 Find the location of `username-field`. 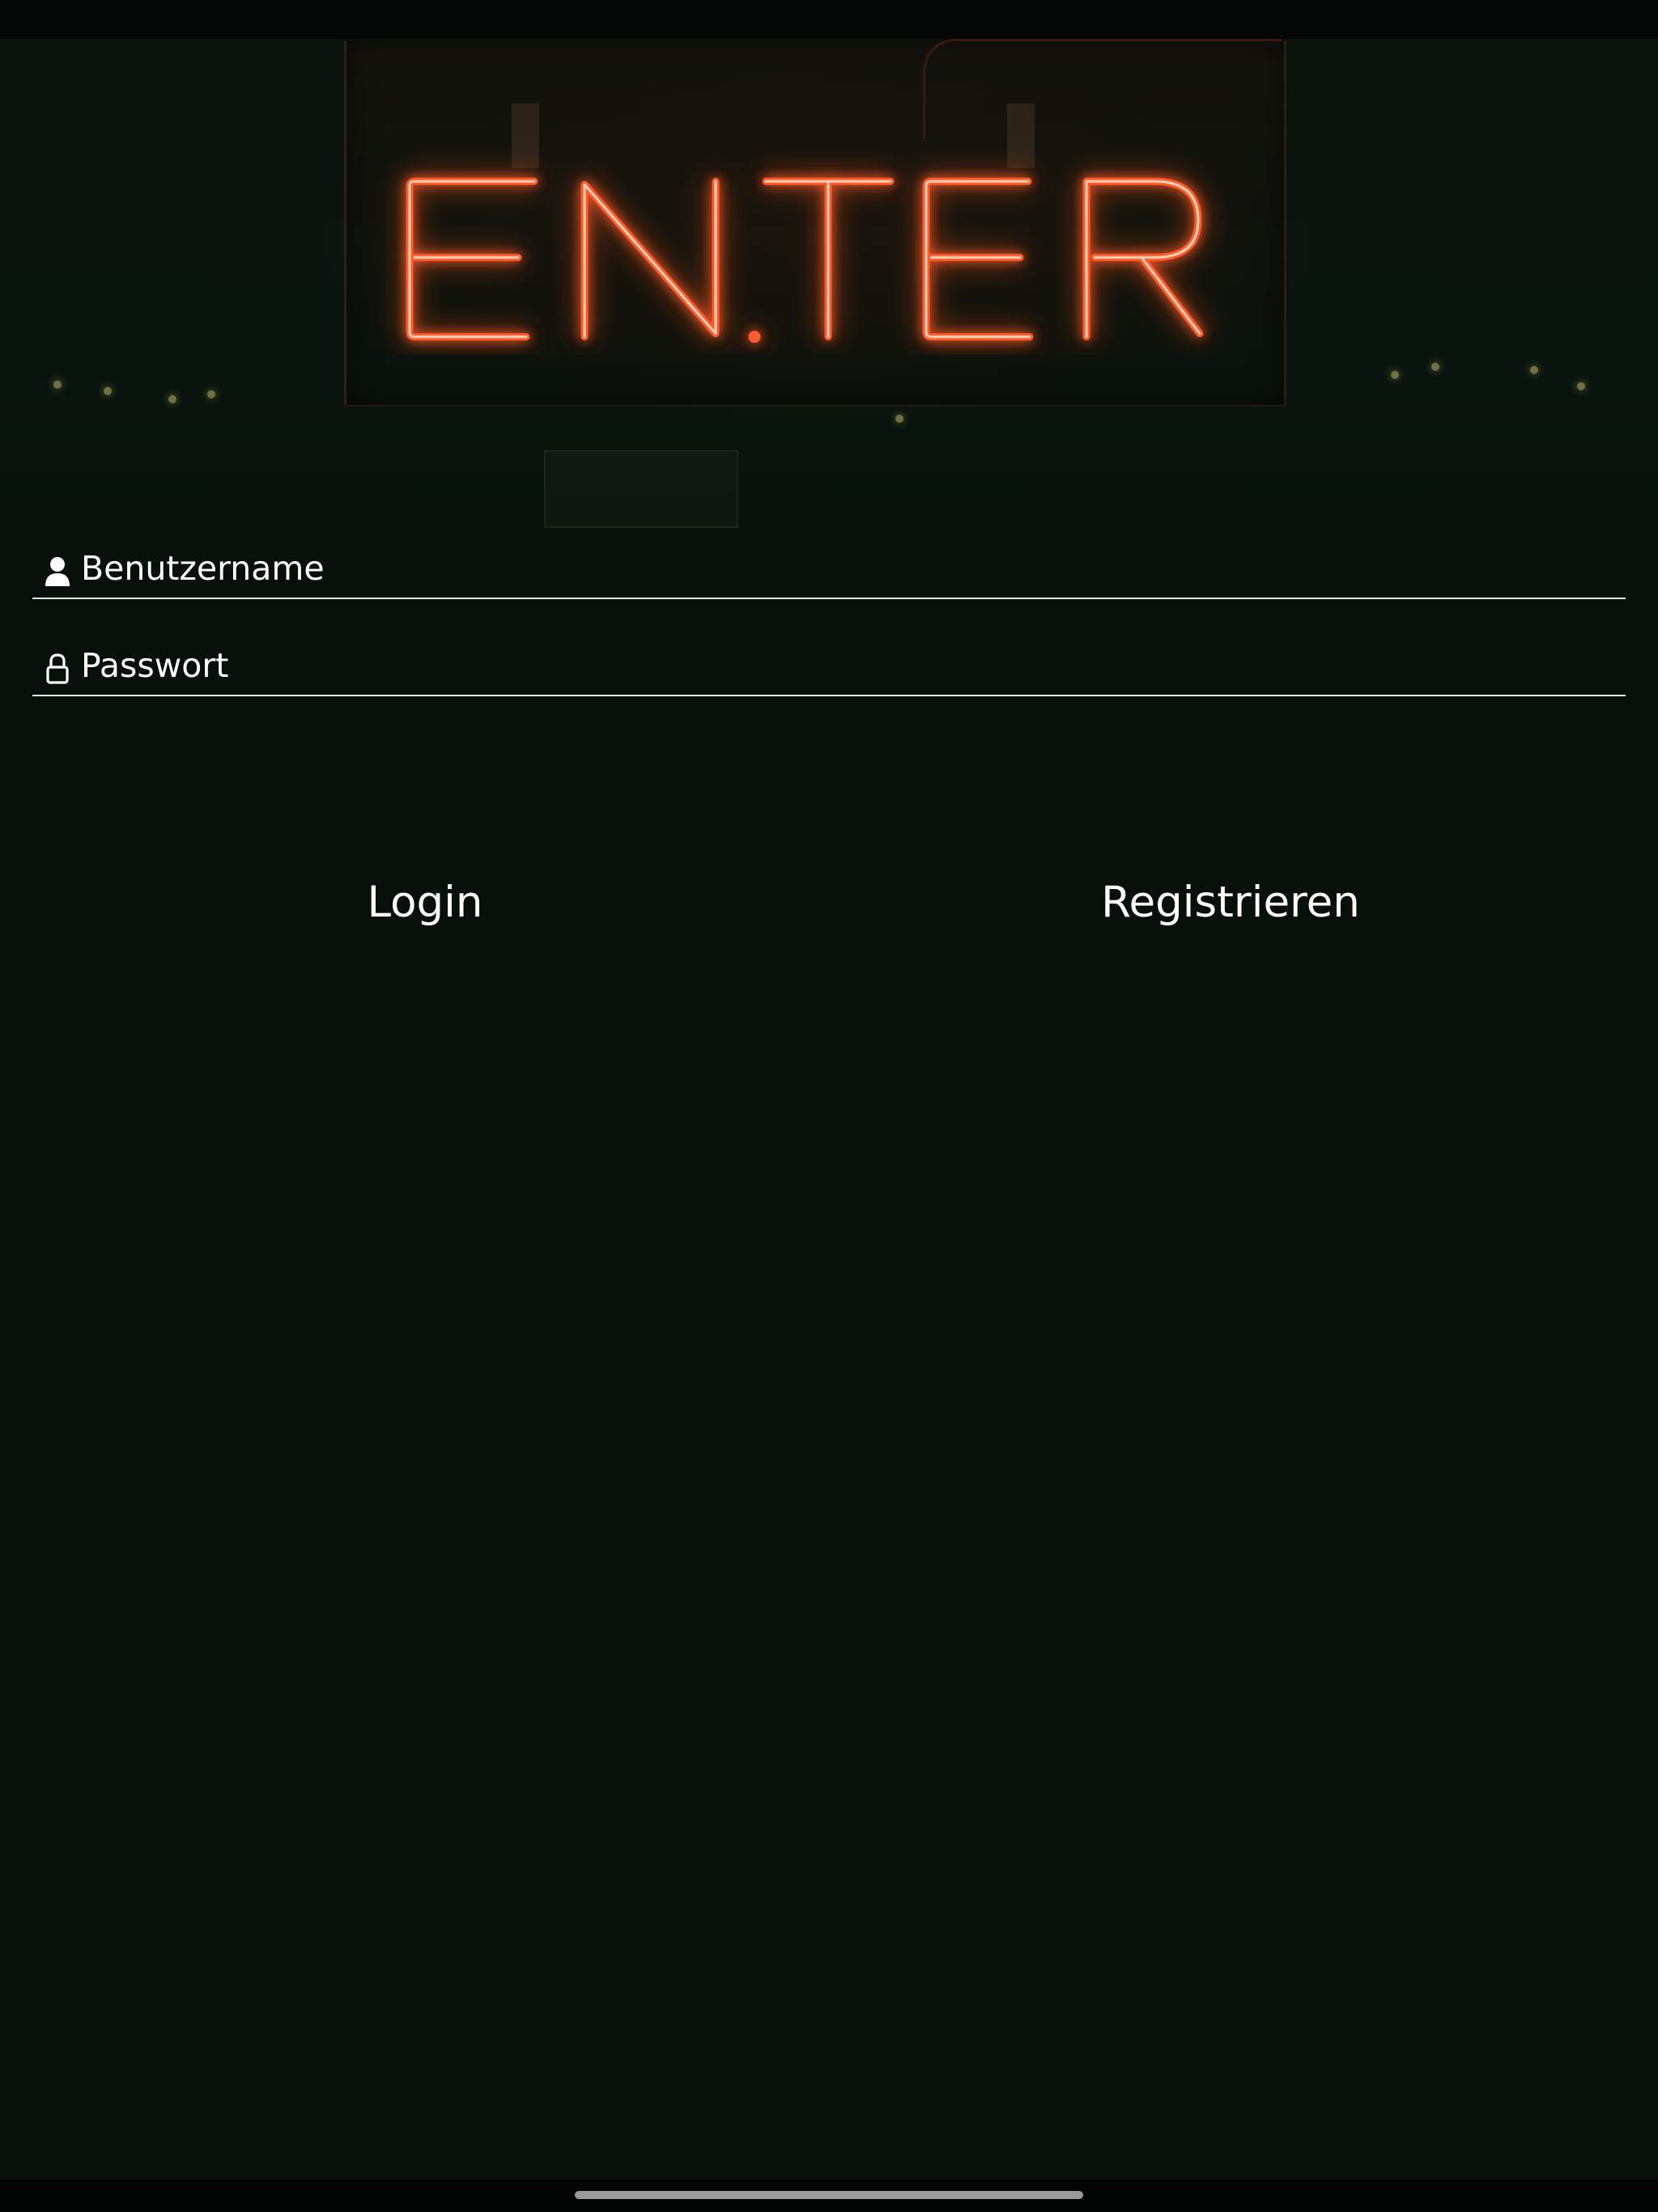

username-field is located at coordinates (829, 569).